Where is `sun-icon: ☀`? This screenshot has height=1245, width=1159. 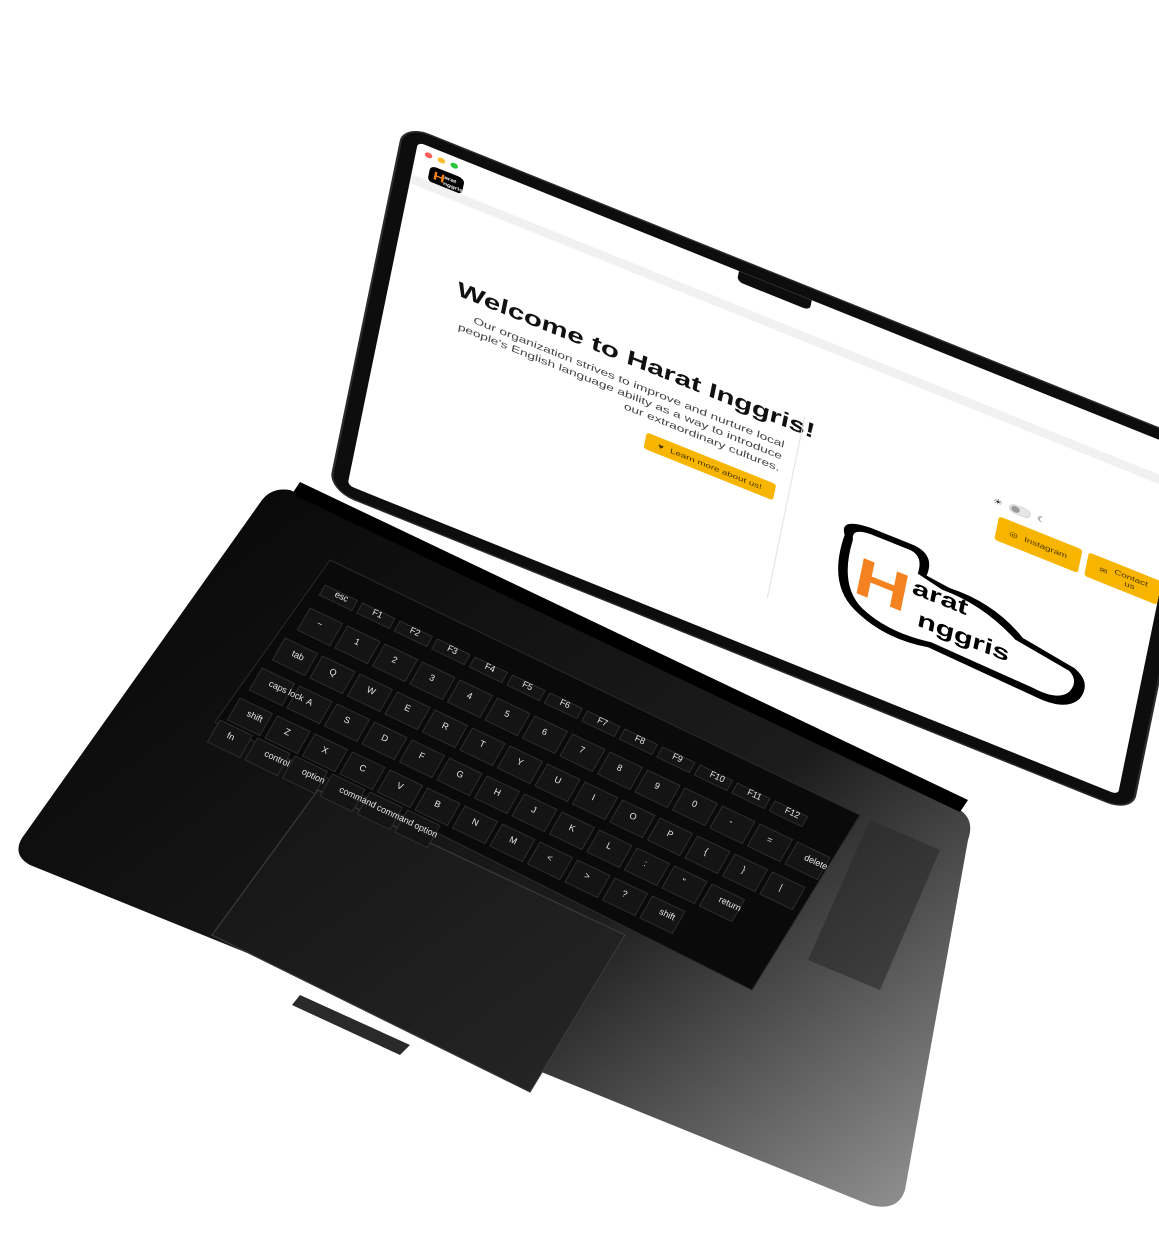
sun-icon: ☀ is located at coordinates (998, 502).